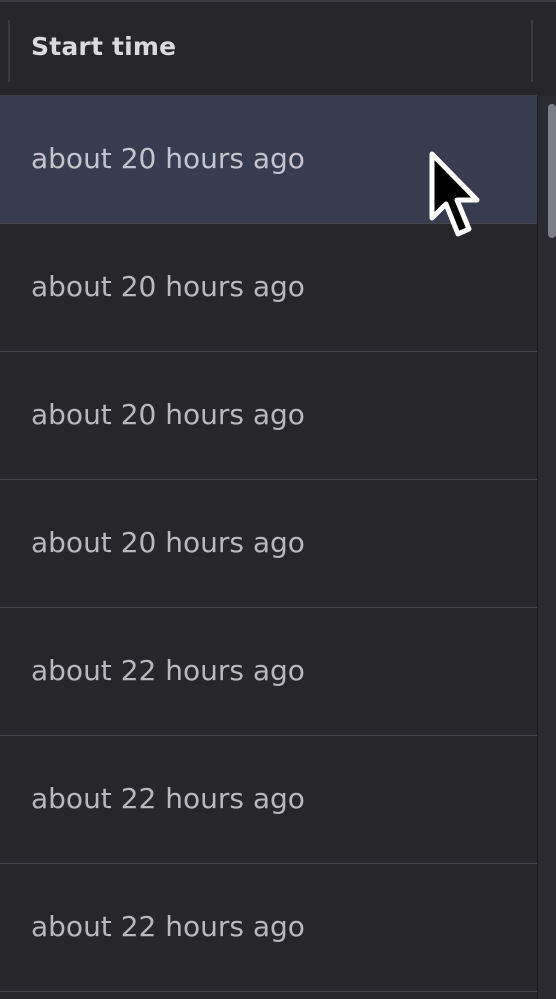 The image size is (556, 999). Describe the element at coordinates (532, 51) in the screenshot. I see `column-resize-handle-right` at that location.